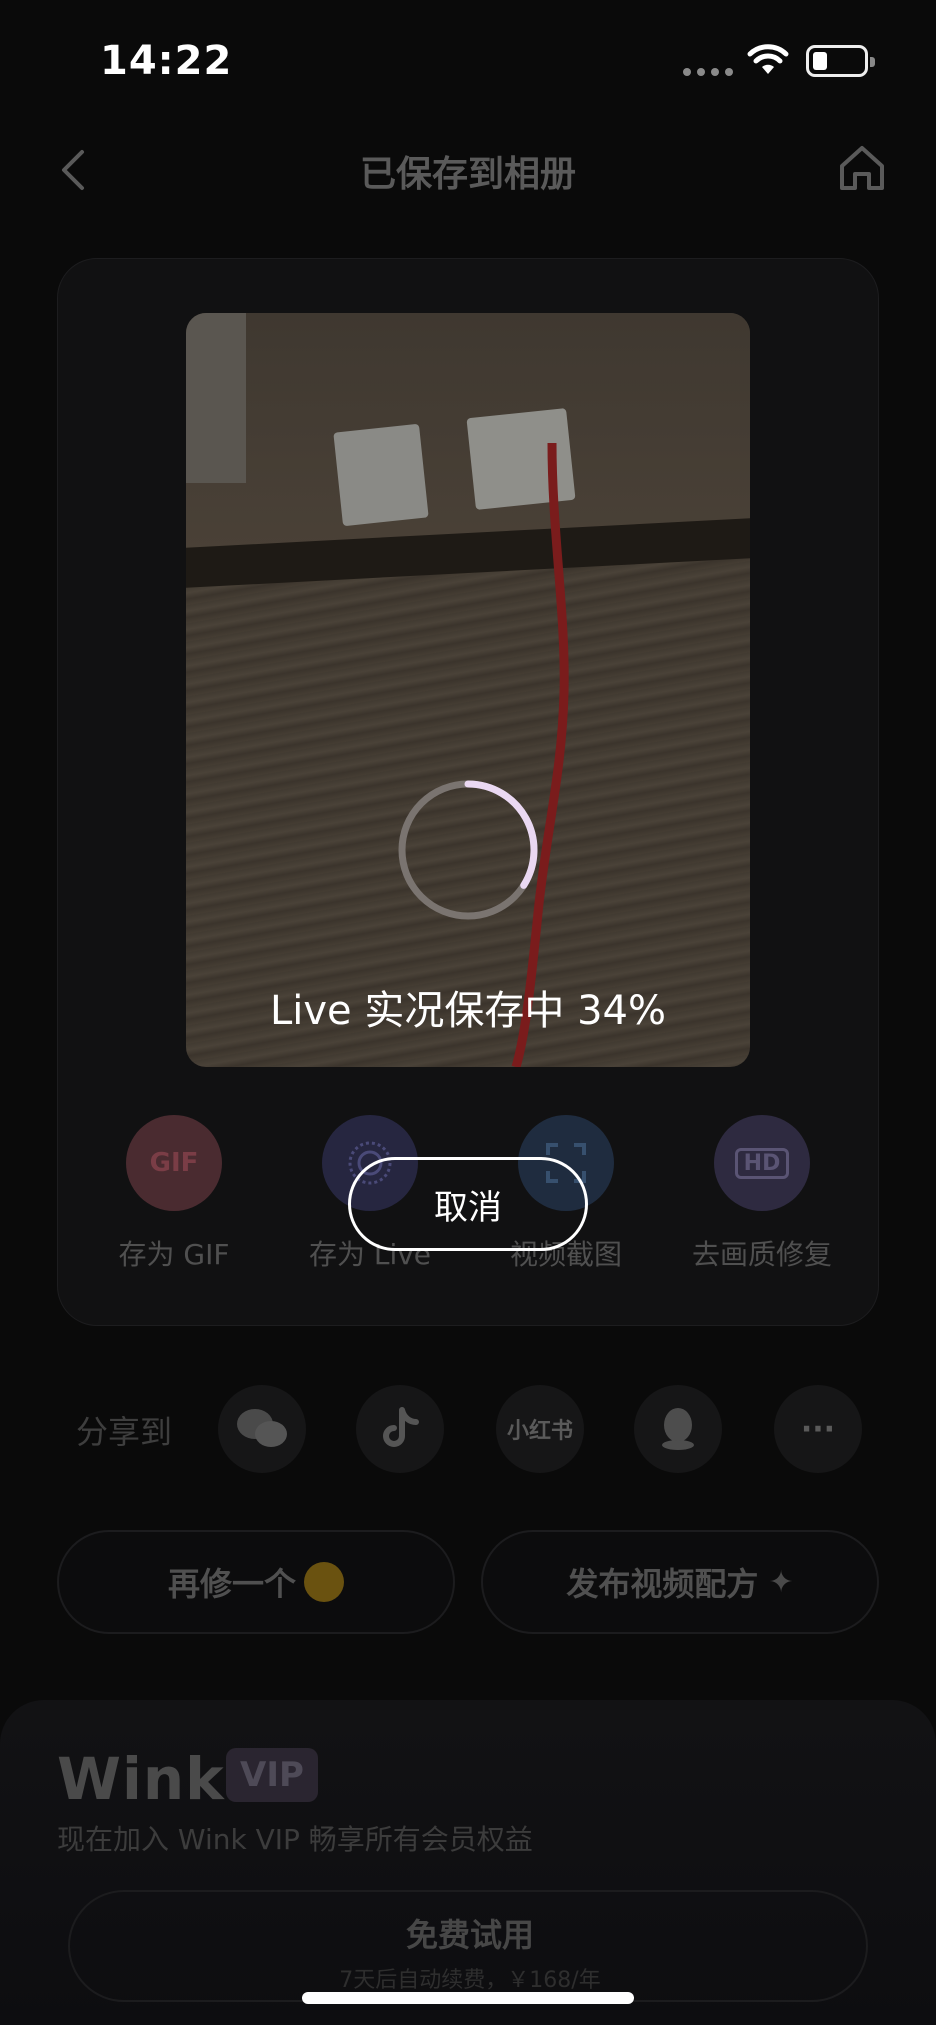  What do you see at coordinates (468, 850) in the screenshot?
I see `progress-spinner` at bounding box center [468, 850].